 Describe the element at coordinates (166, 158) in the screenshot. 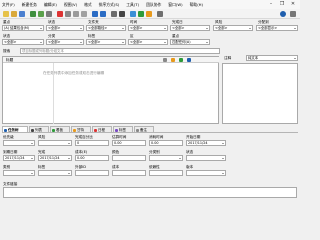

I see `category-field` at that location.